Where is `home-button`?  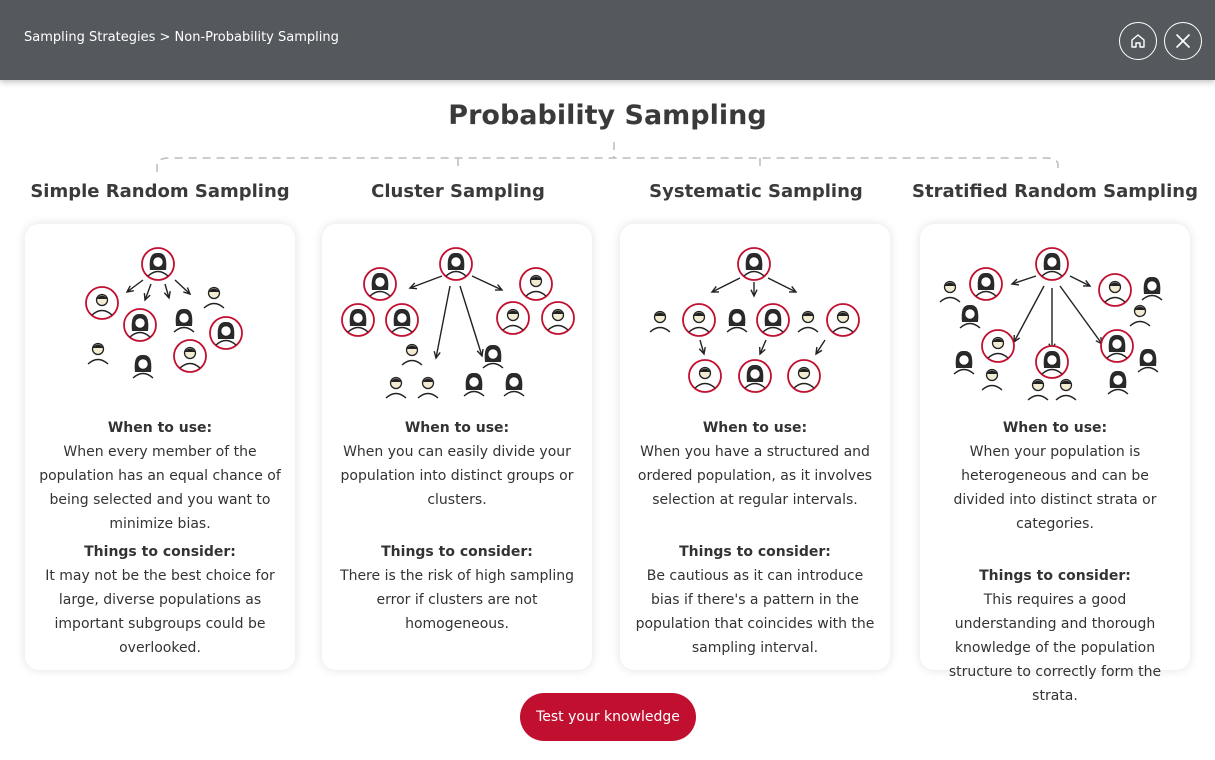 home-button is located at coordinates (1138, 41).